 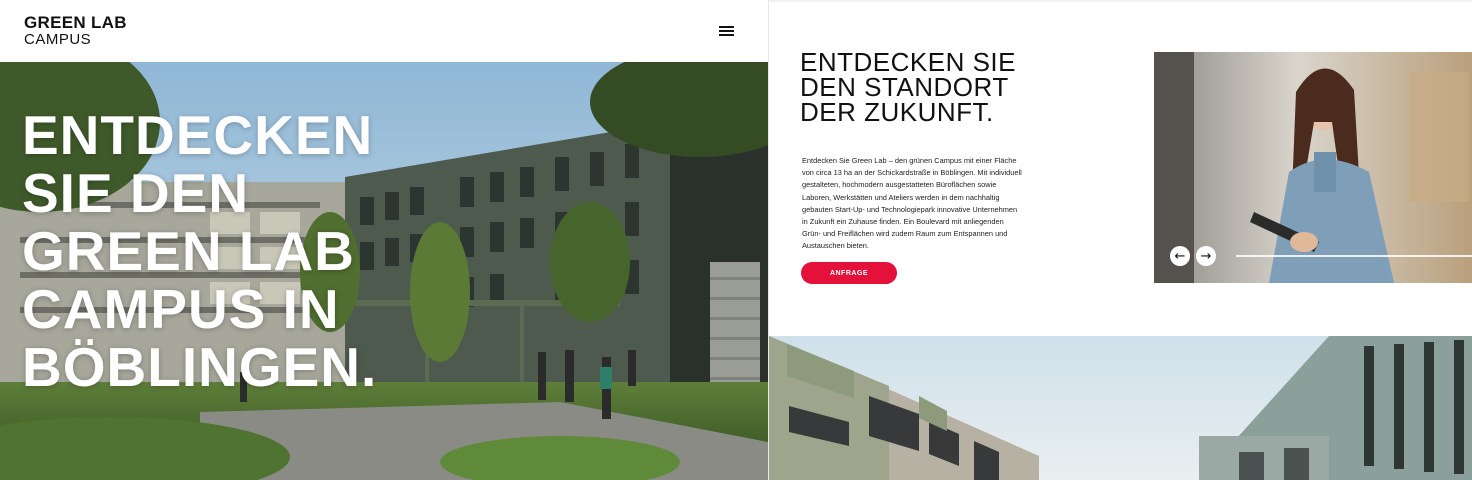 I want to click on section-title: ENTDECKEN SIE DEN STANDORT DER ZUKUNFT., so click(x=908, y=87).